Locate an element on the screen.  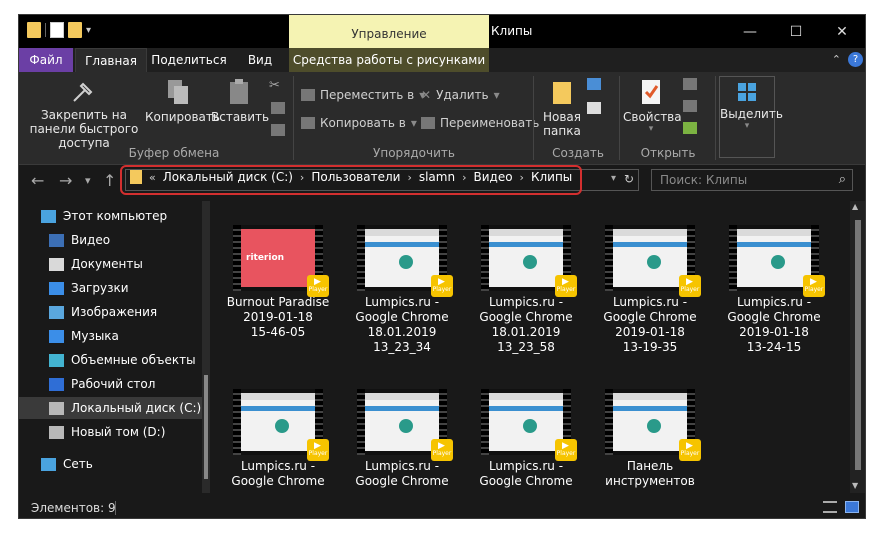
tab-picture-tools: Средства работы с рисунками is located at coordinates (389, 60).